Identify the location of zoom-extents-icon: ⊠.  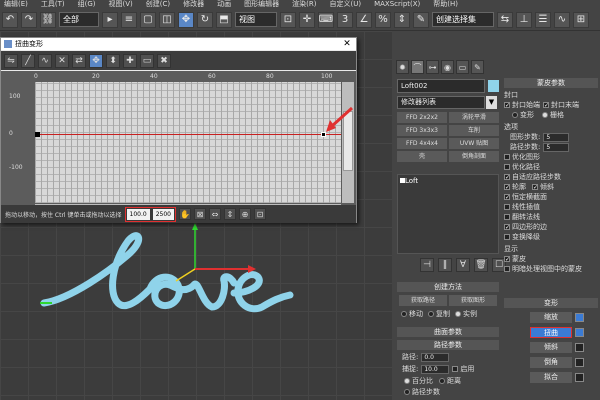
(199, 214).